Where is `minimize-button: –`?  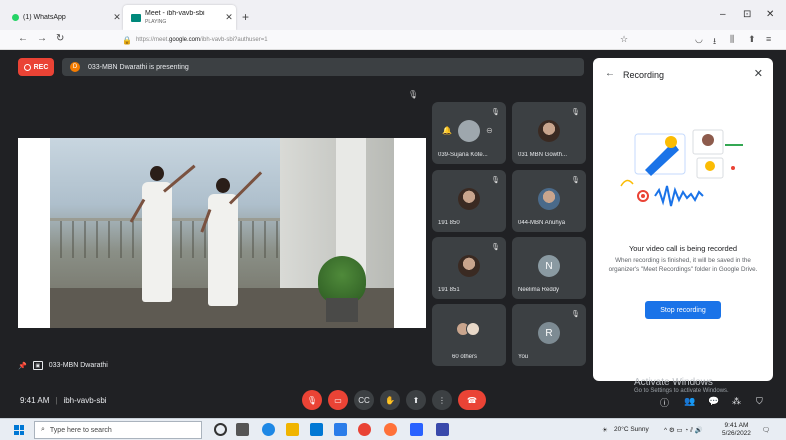
minimize-button: – is located at coordinates (723, 14).